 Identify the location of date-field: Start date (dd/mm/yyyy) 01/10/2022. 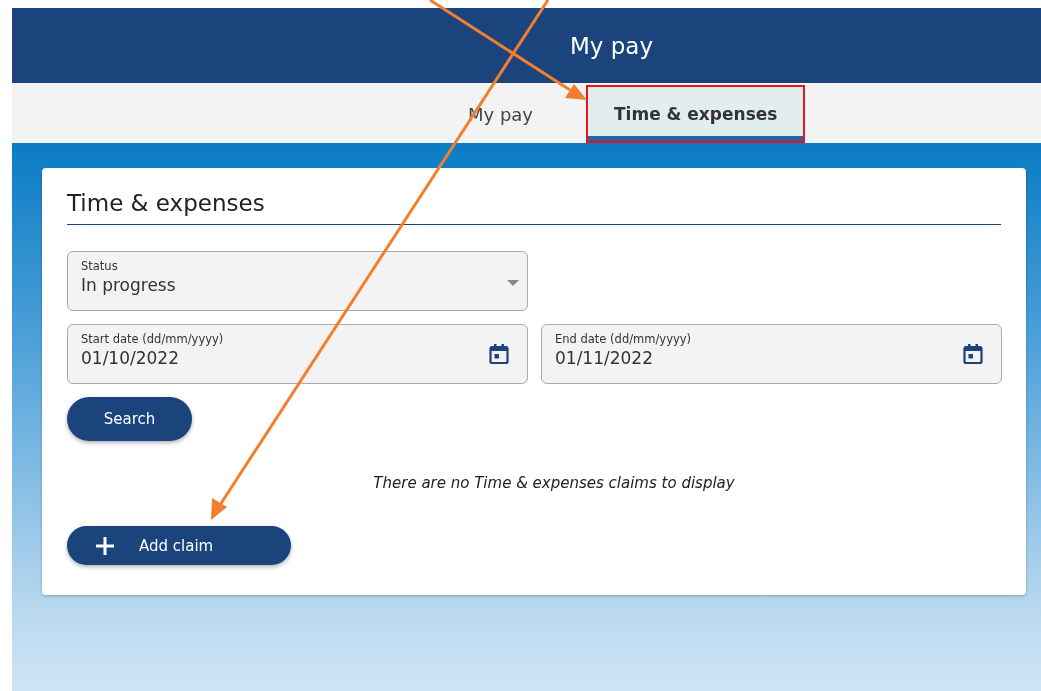
(297, 354).